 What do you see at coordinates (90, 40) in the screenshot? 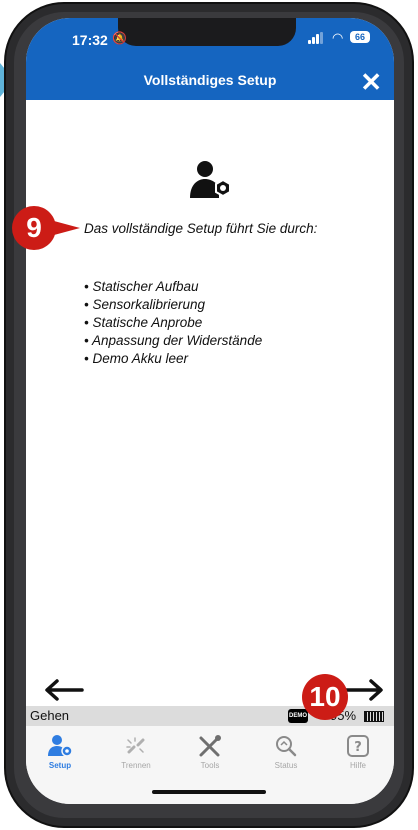
I see `status-time: 17:32` at bounding box center [90, 40].